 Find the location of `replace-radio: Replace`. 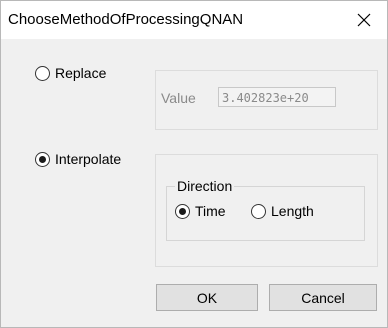

replace-radio: Replace is located at coordinates (70, 73).